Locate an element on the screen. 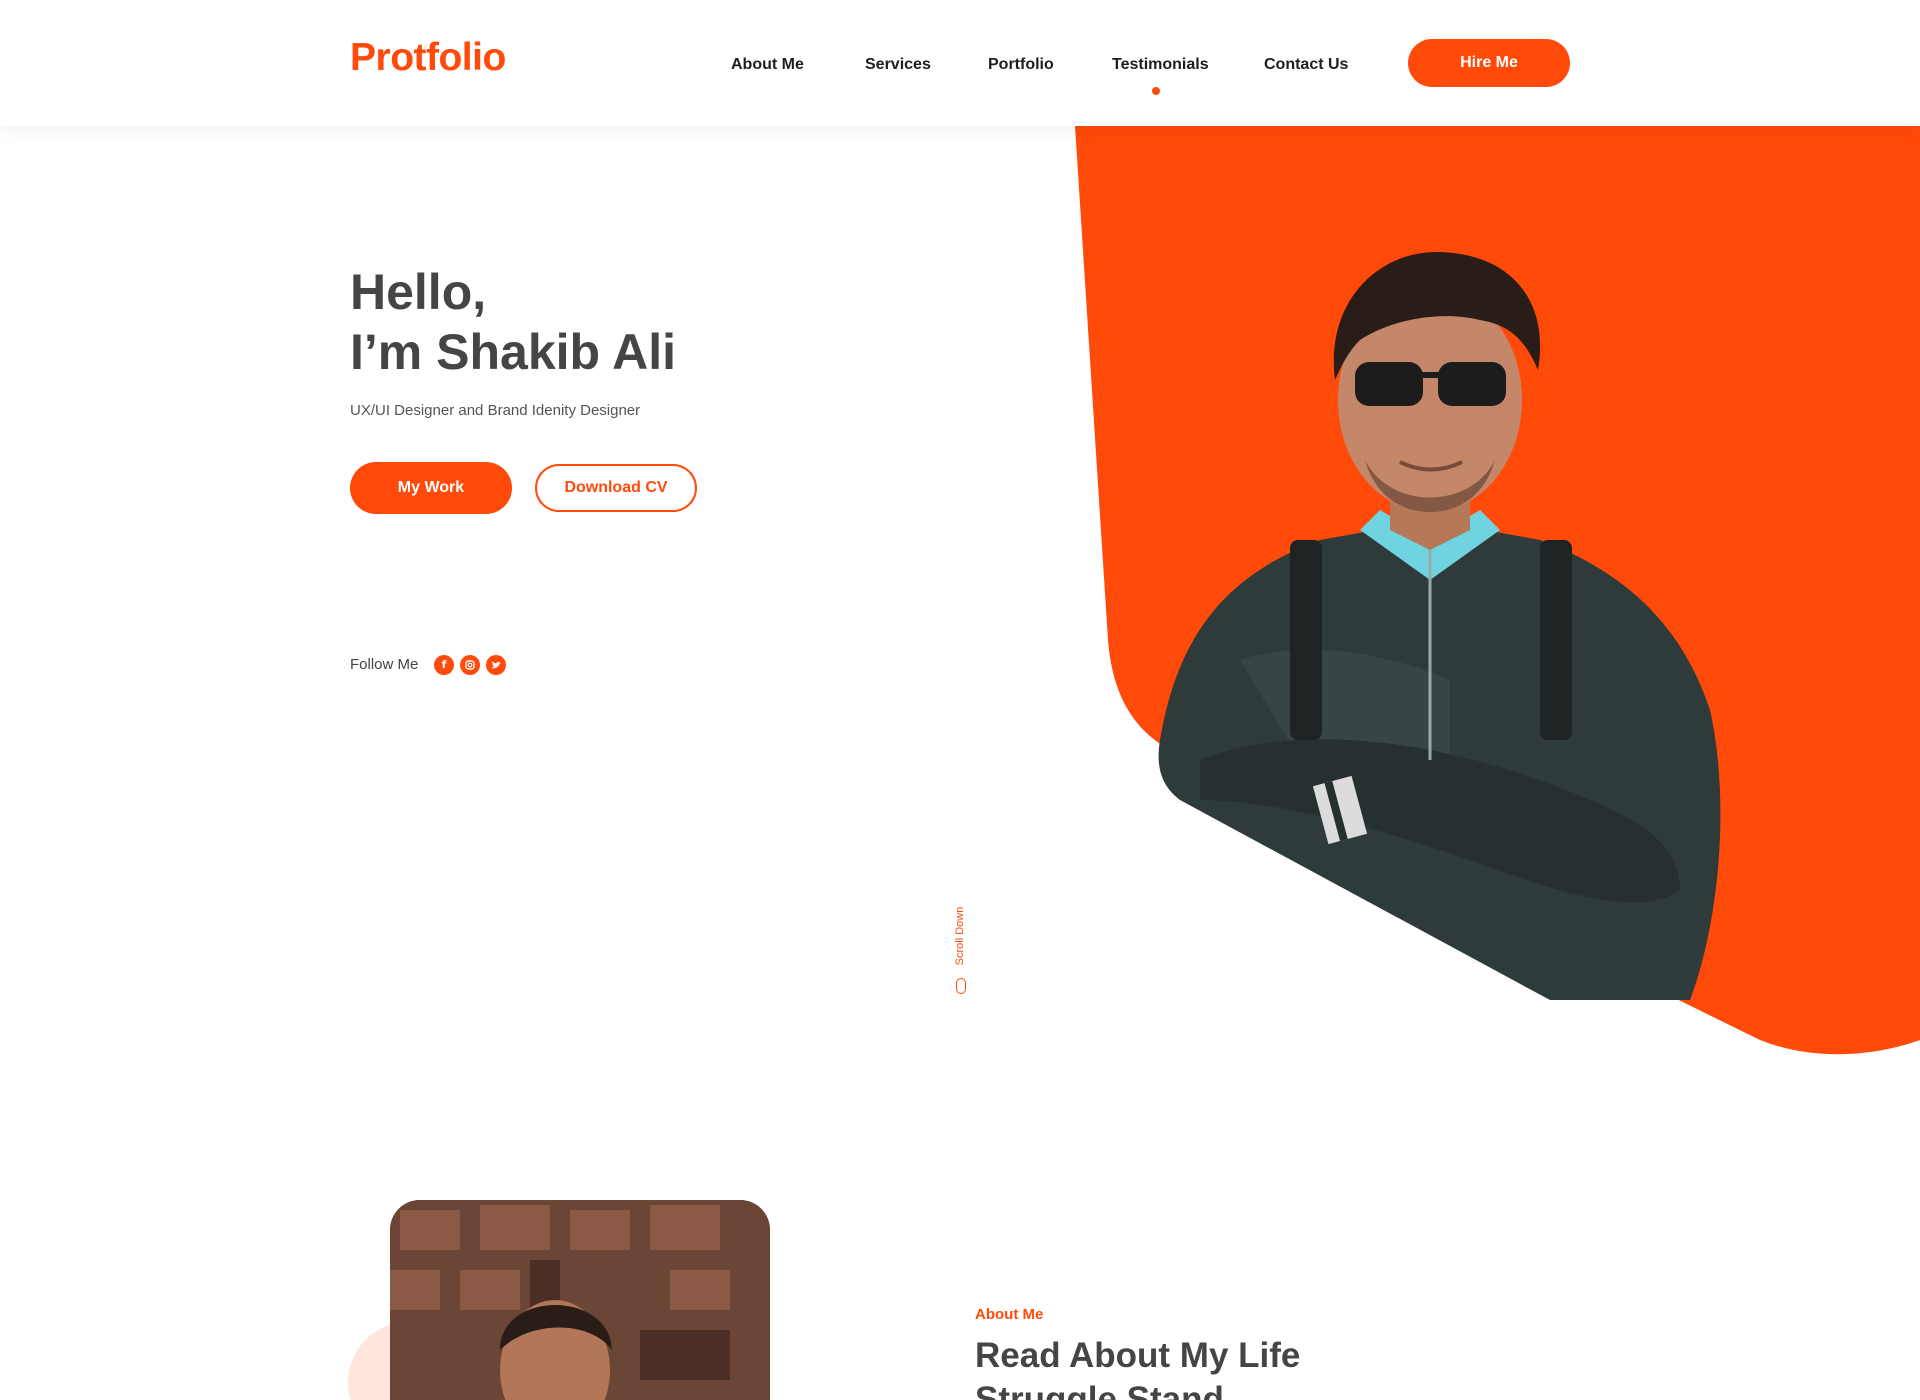 The height and width of the screenshot is (1400, 1920). about-photo is located at coordinates (580, 1300).